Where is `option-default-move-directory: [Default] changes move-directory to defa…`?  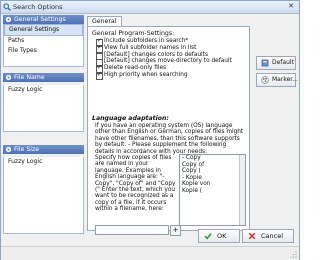
option-default-move-directory: [Default] changes move-directory to defa… is located at coordinates (164, 62).